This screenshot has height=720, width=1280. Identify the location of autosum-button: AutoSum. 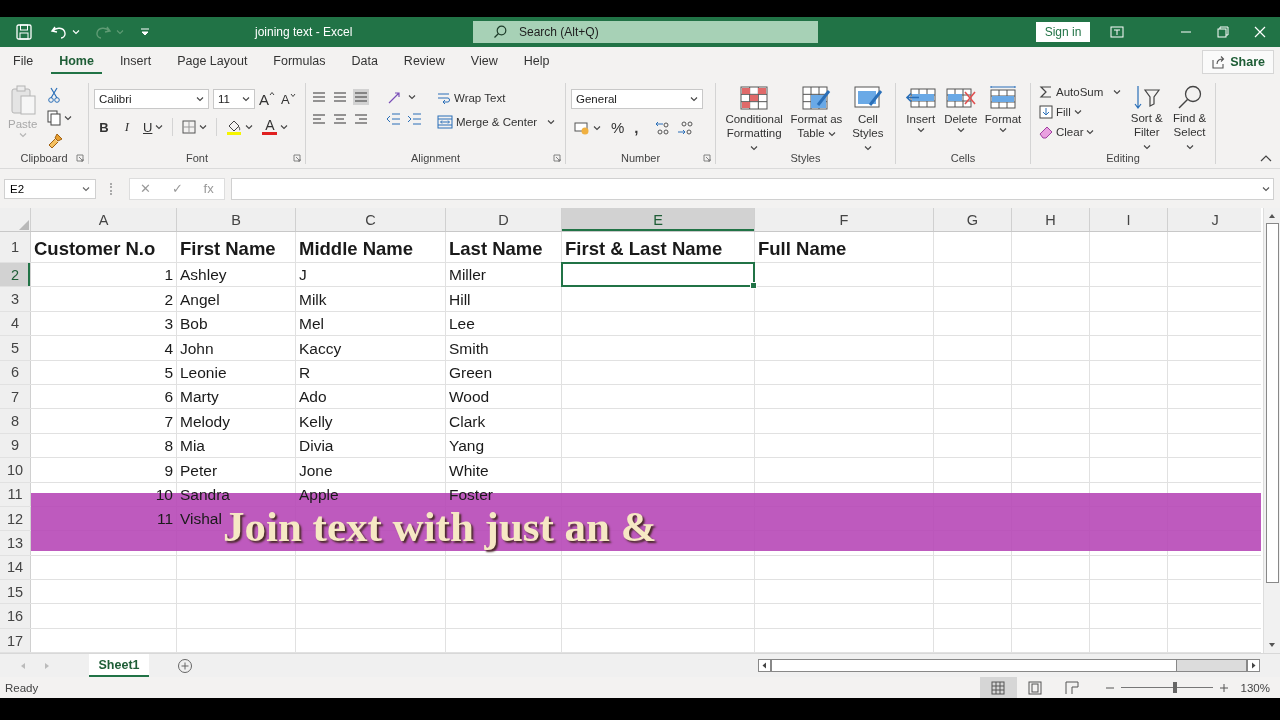
(1080, 92).